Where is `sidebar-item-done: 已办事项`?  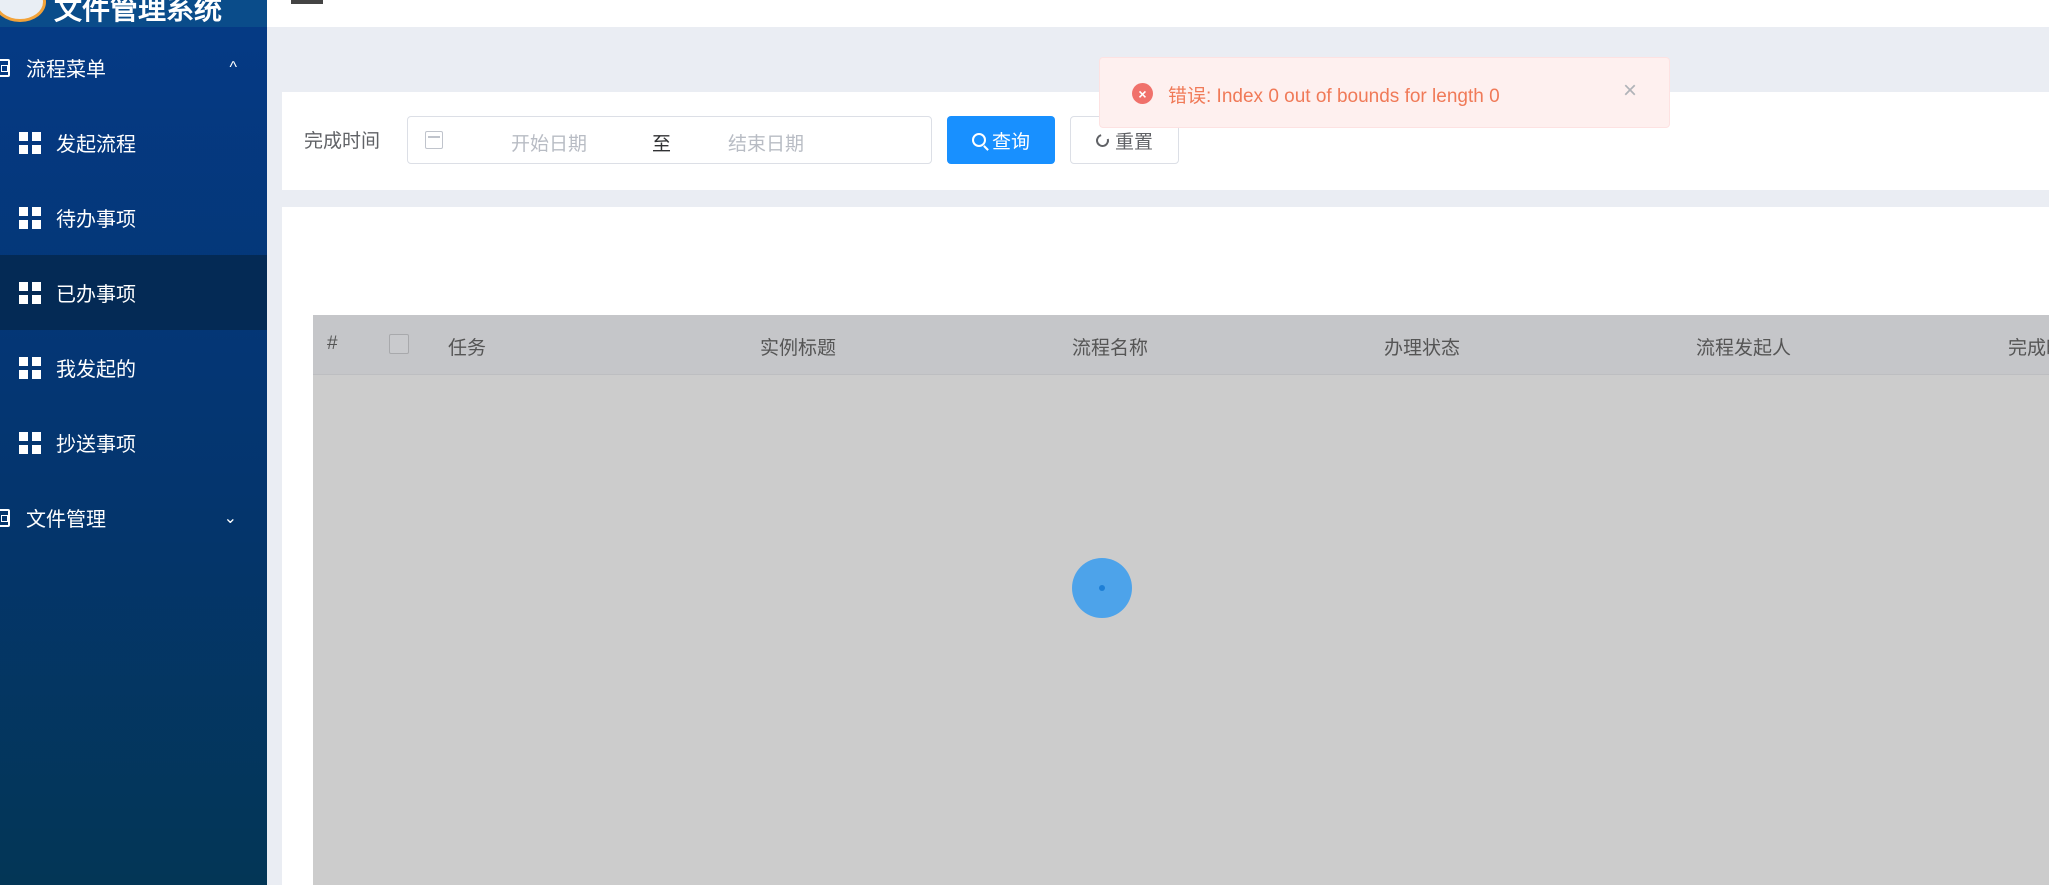
sidebar-item-done: 已办事项 is located at coordinates (133, 292).